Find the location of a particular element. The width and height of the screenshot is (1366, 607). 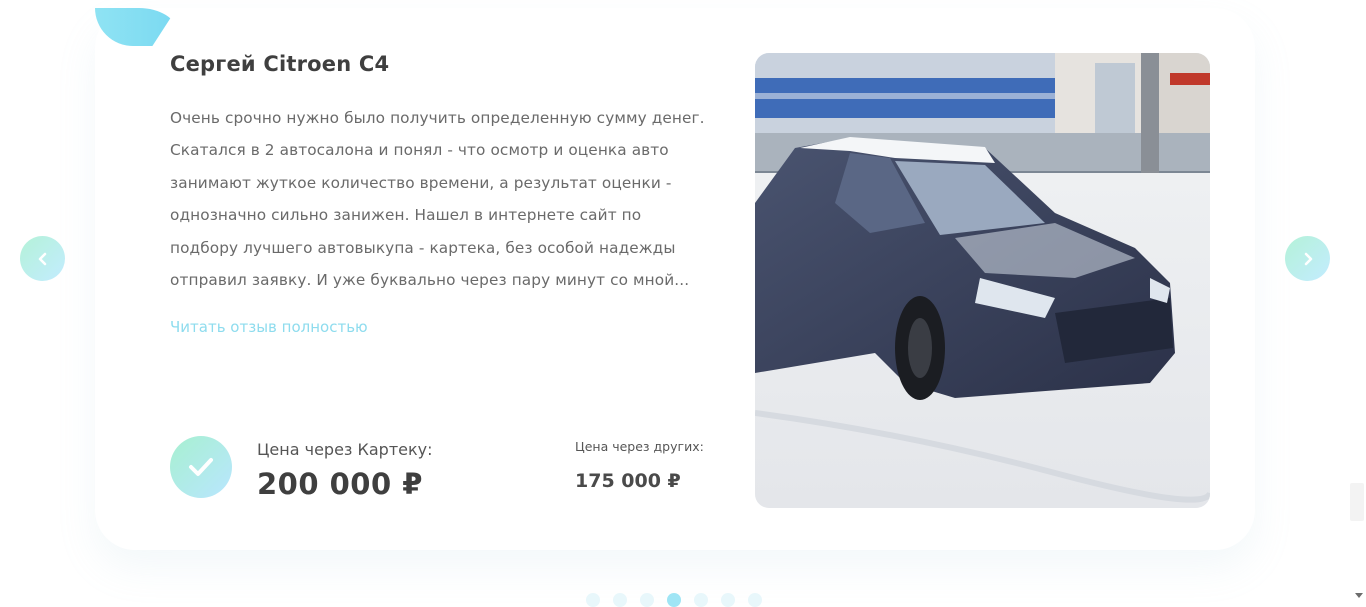

prev-slide-button is located at coordinates (42, 258).